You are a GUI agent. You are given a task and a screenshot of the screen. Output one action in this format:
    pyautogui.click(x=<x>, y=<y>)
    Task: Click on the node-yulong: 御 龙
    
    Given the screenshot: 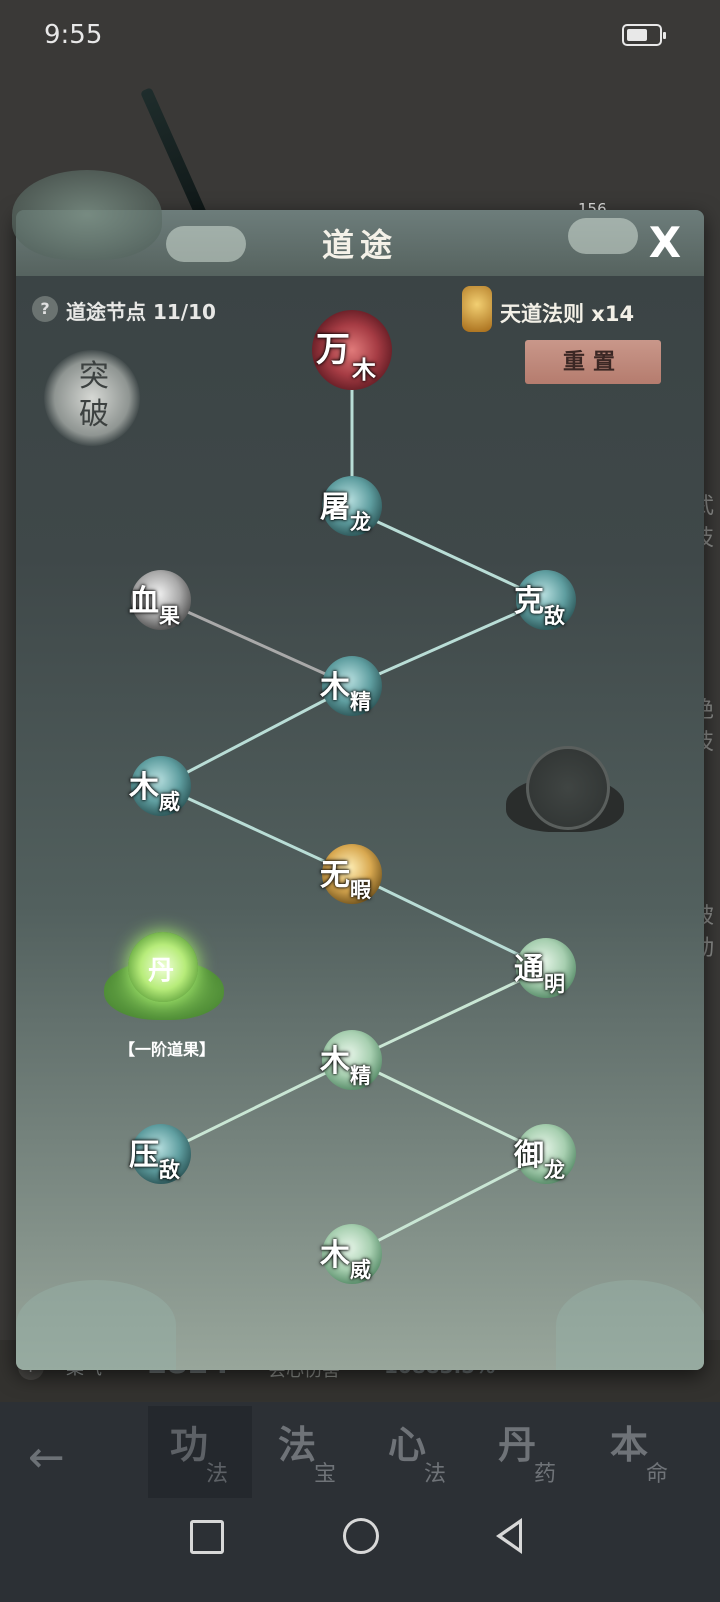 What is the action you would take?
    pyautogui.click(x=545, y=1154)
    